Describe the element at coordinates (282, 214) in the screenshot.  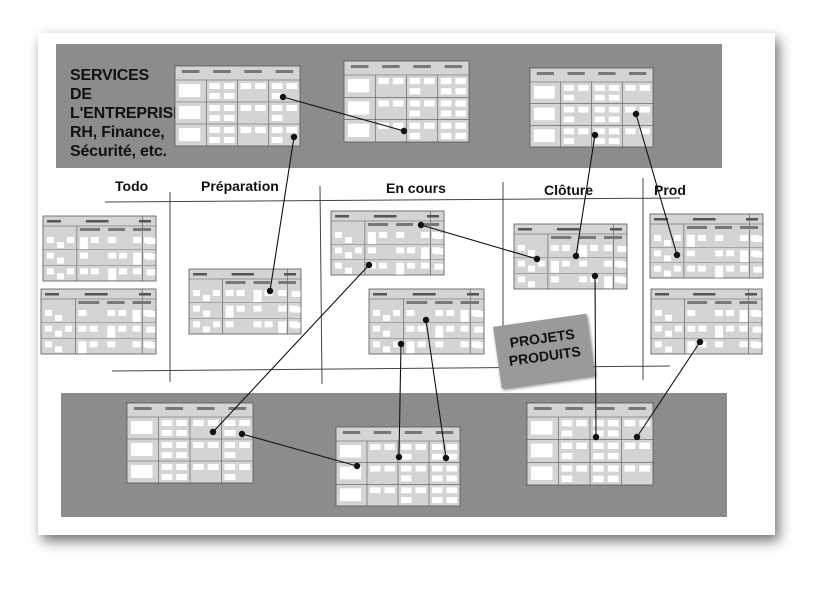
I see `link-line` at that location.